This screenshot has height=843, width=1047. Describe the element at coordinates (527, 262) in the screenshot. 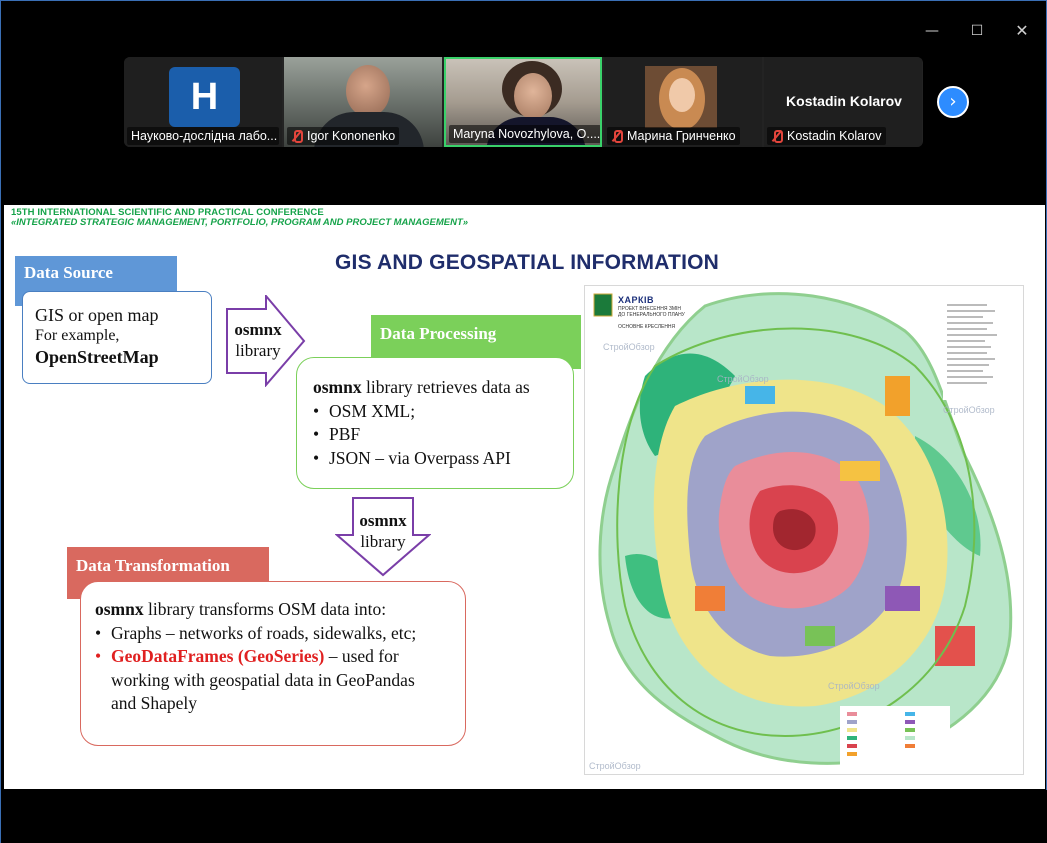

I see `slide-title: GIS AND GEOSPATIAL INFORMATION` at that location.